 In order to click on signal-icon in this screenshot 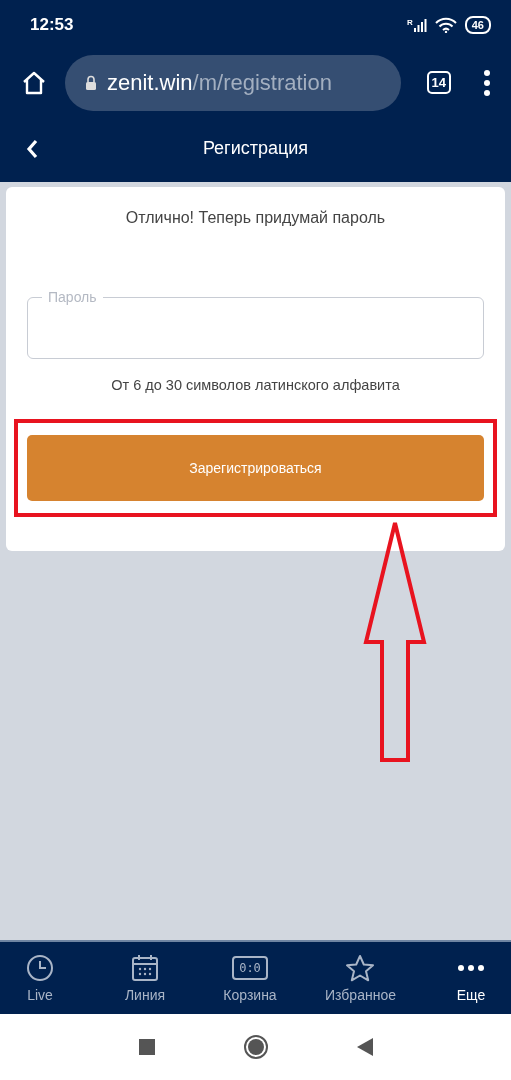, I will do `click(419, 25)`.